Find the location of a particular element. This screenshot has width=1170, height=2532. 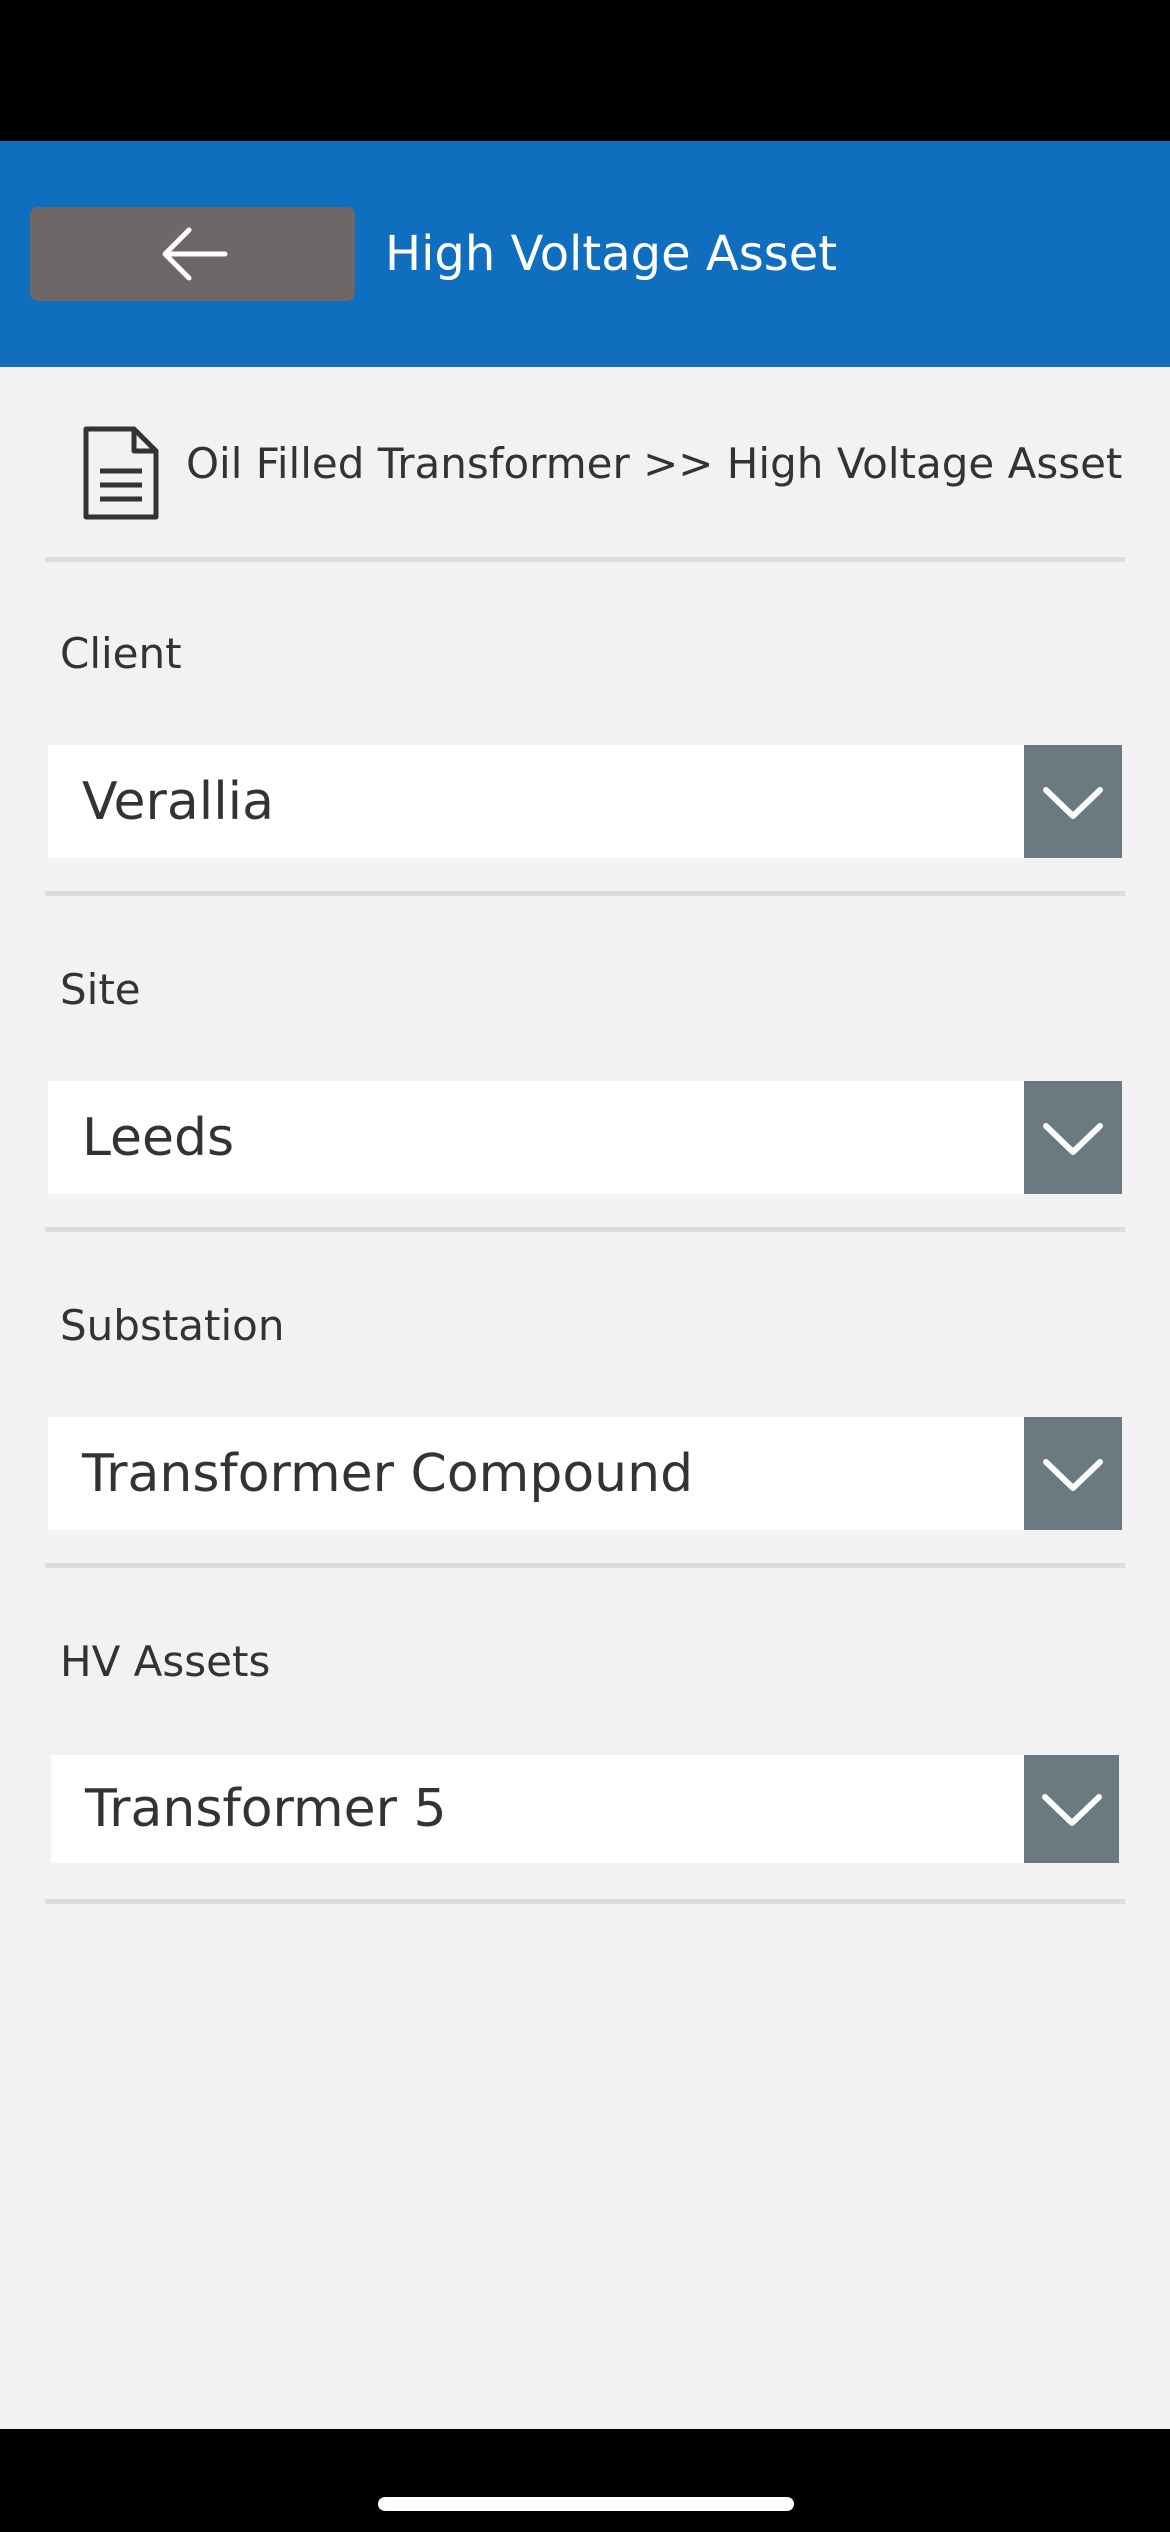

back-button is located at coordinates (192, 254).